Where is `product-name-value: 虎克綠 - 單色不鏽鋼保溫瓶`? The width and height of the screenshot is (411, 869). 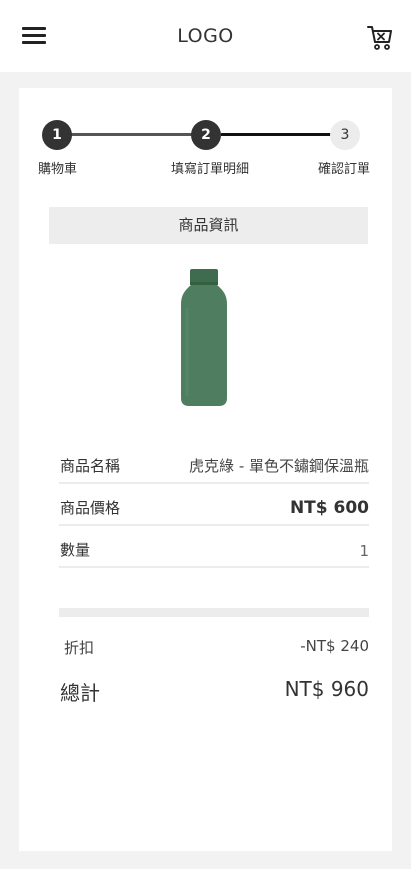
product-name-value: 虎克綠 - 單色不鏽鋼保溫瓶 is located at coordinates (279, 466).